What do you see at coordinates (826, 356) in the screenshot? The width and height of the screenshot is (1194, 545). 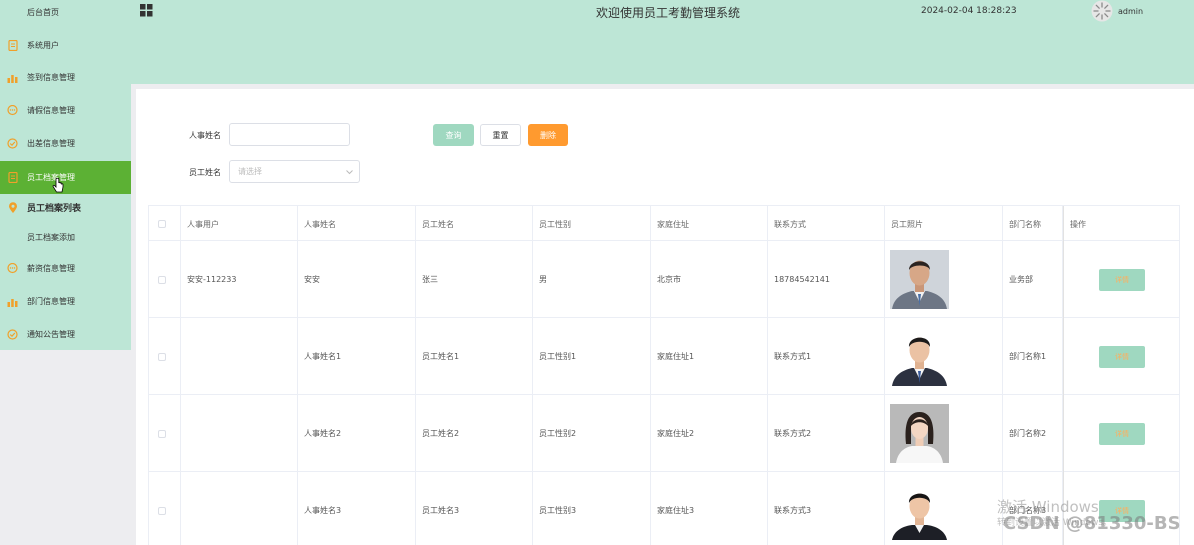 I see `contact-cell: 联系方式1` at bounding box center [826, 356].